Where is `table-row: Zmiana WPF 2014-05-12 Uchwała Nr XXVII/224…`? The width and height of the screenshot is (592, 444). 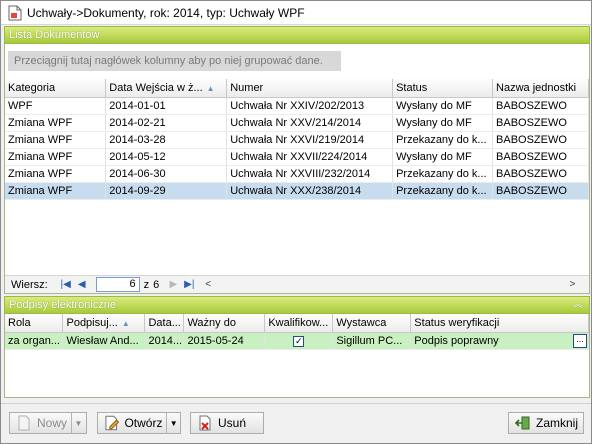
table-row: Zmiana WPF 2014-05-12 Uchwała Nr XXVII/224… is located at coordinates (297, 157).